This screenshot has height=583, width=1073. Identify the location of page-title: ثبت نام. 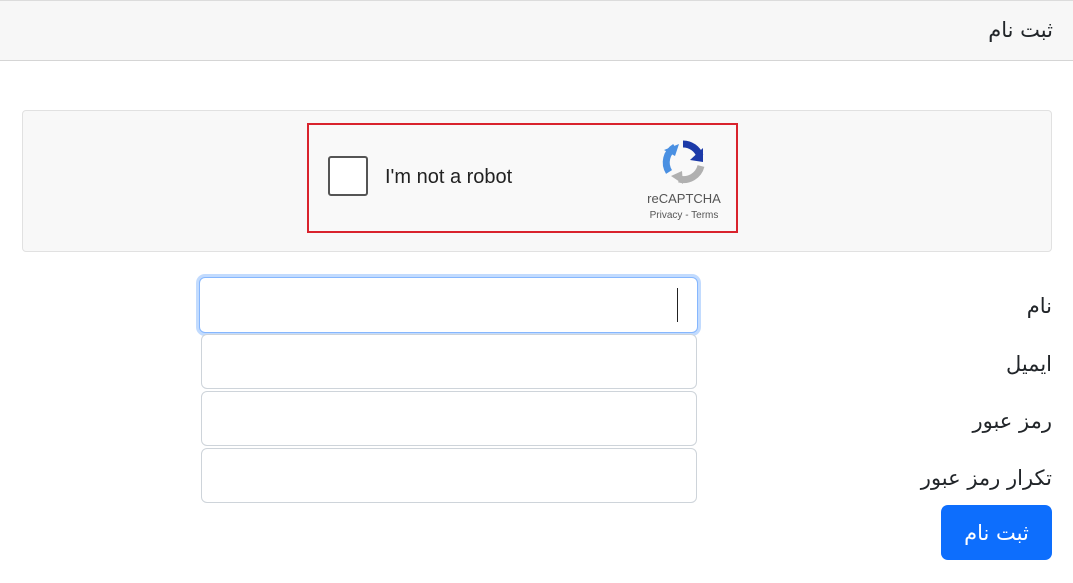
(1020, 30).